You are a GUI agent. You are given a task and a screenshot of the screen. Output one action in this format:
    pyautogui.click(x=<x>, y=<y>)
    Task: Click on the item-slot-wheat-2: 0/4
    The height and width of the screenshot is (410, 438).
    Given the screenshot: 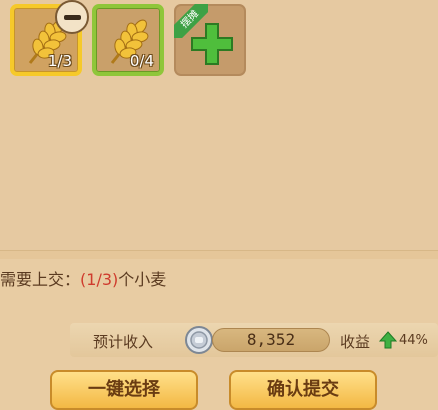 What is the action you would take?
    pyautogui.click(x=128, y=40)
    